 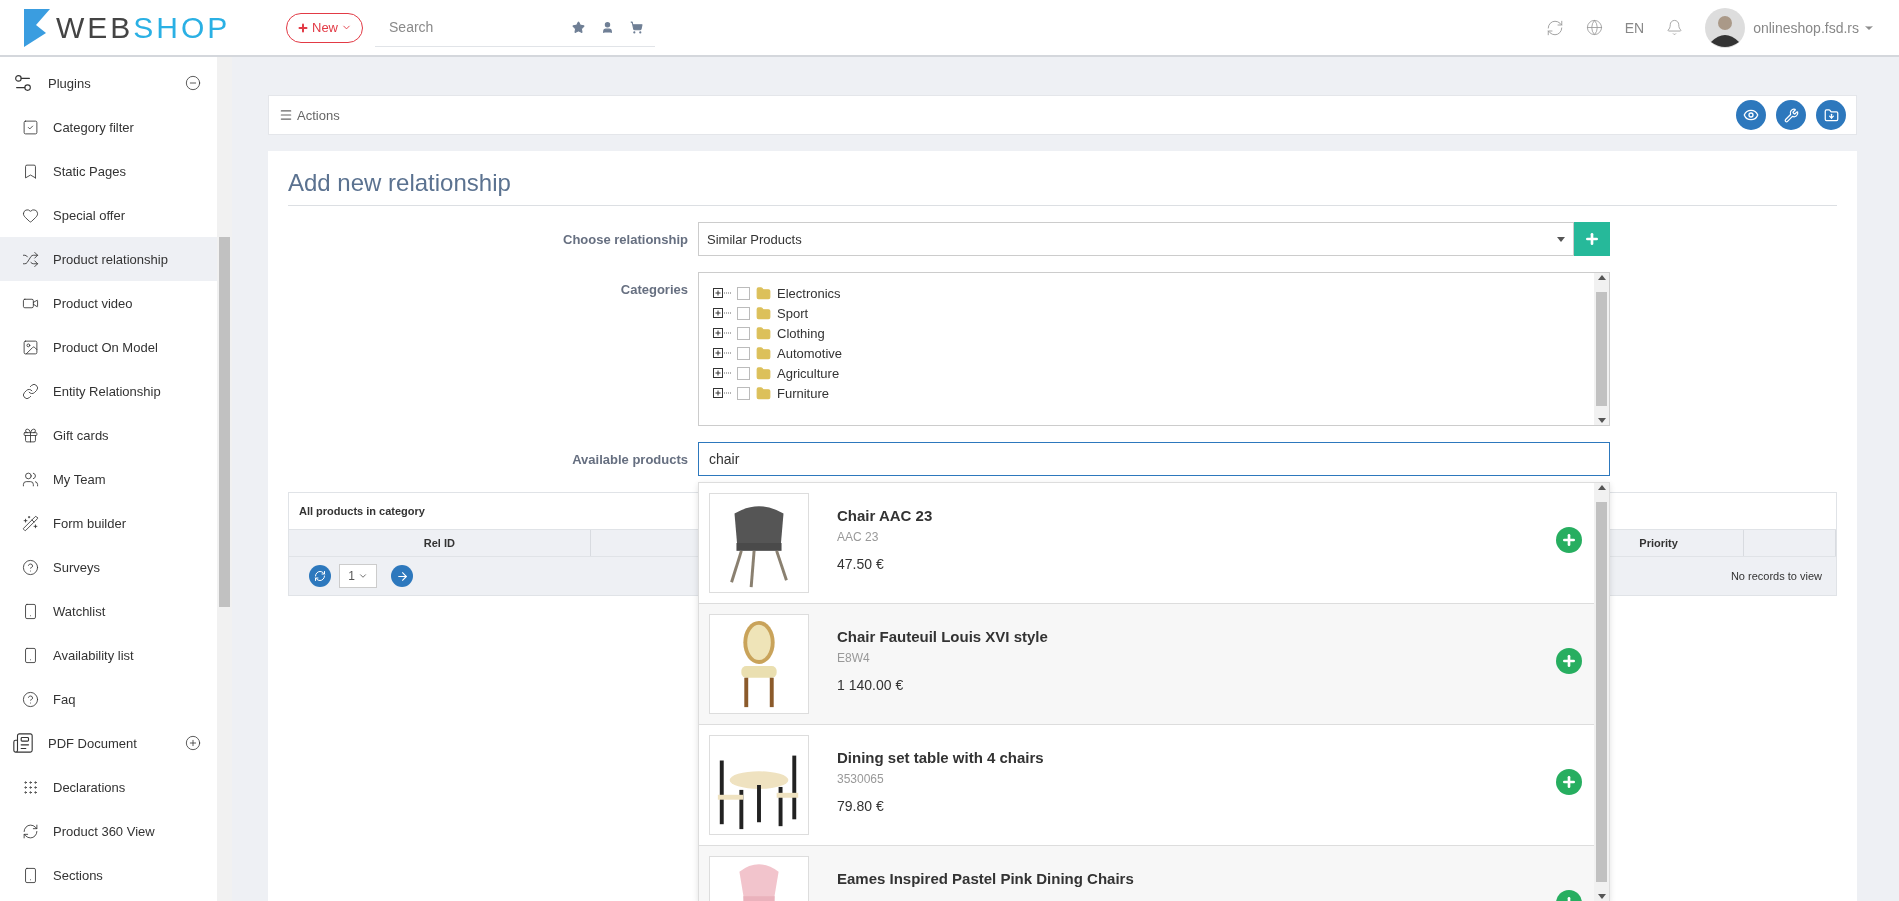 I want to click on sidebar-item: Faq, so click(x=108, y=699).